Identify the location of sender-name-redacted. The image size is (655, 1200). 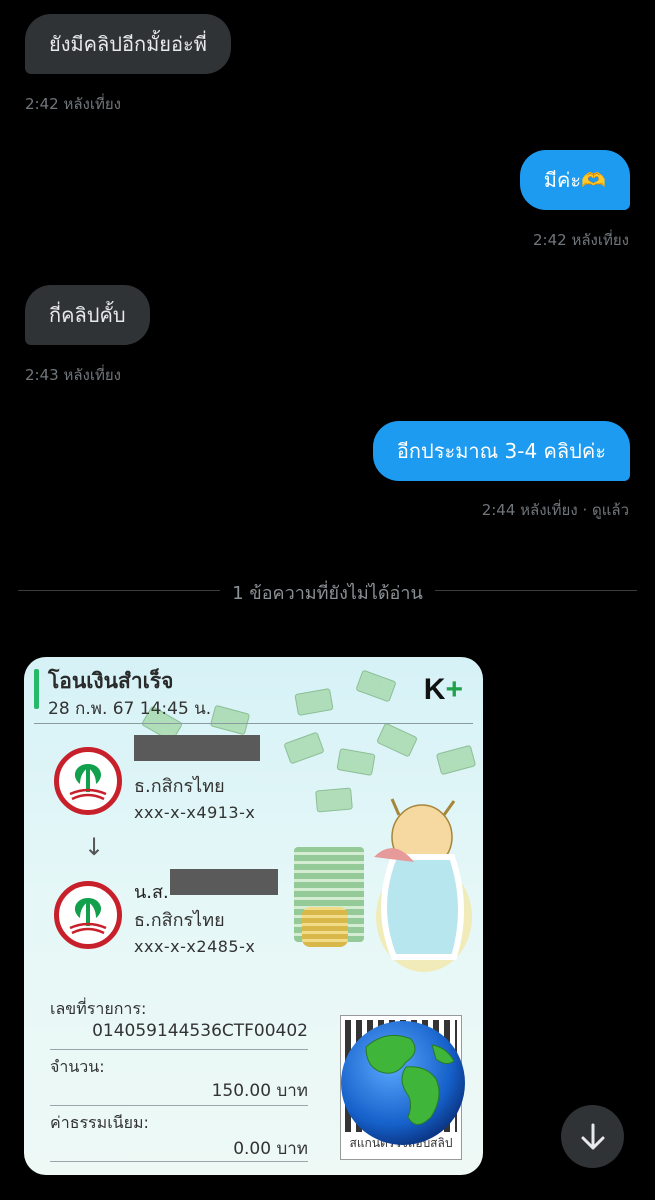
(197, 748).